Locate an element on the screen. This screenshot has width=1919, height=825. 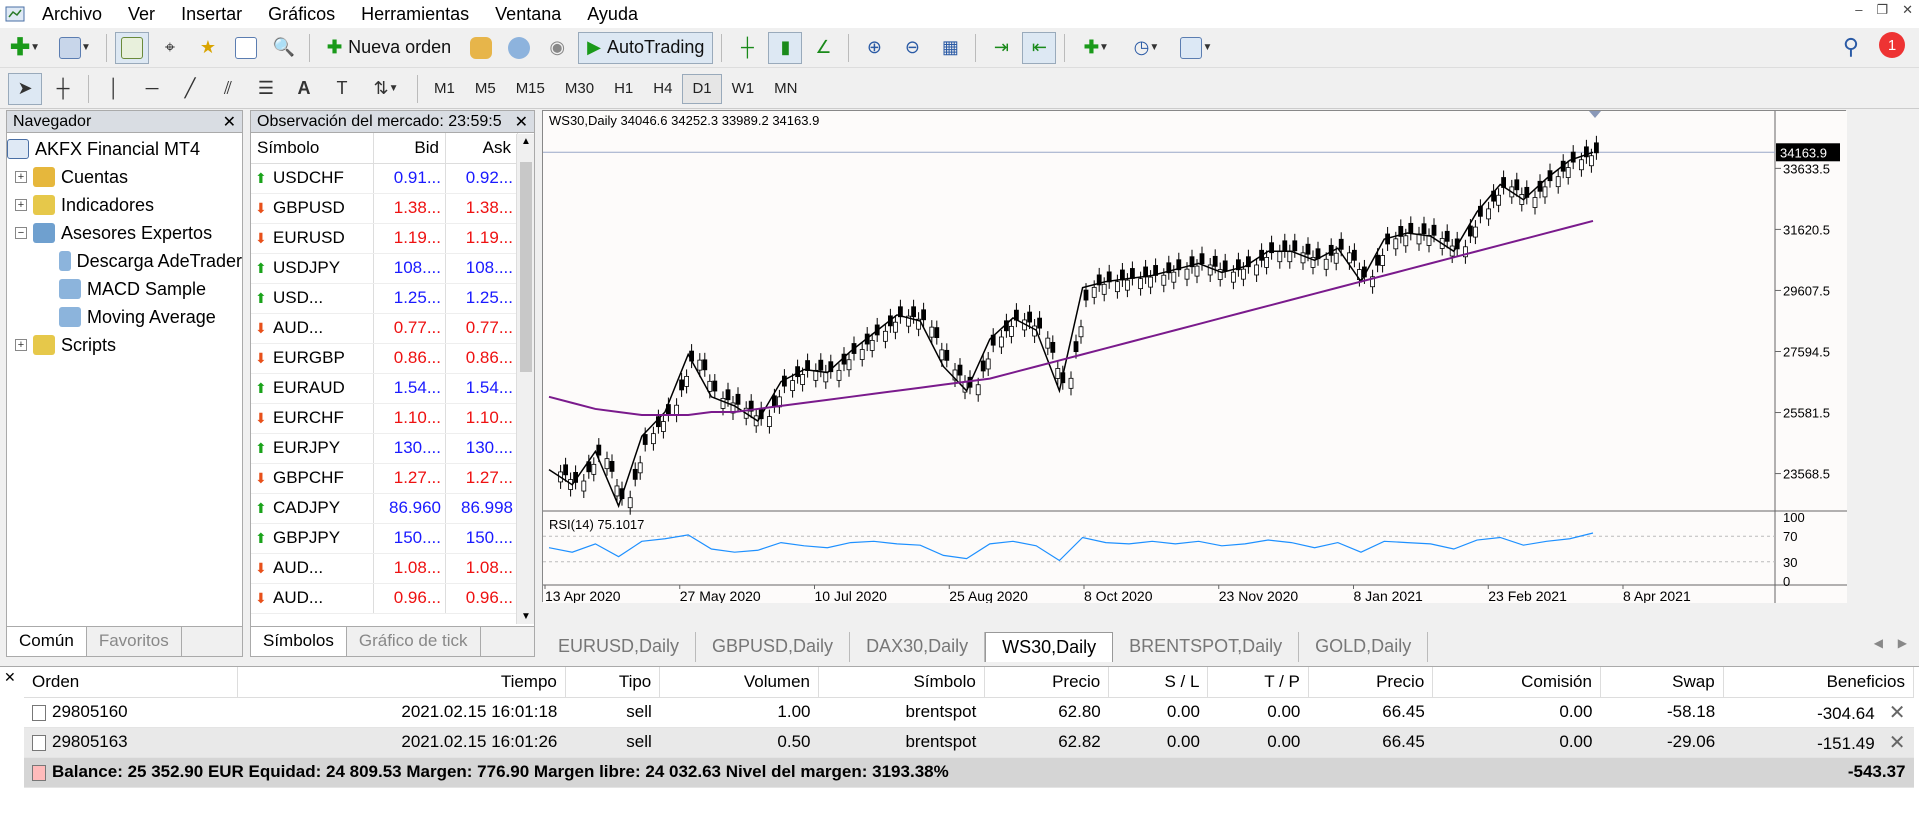
arrows-button: ⇅ ▼ is located at coordinates (386, 89).